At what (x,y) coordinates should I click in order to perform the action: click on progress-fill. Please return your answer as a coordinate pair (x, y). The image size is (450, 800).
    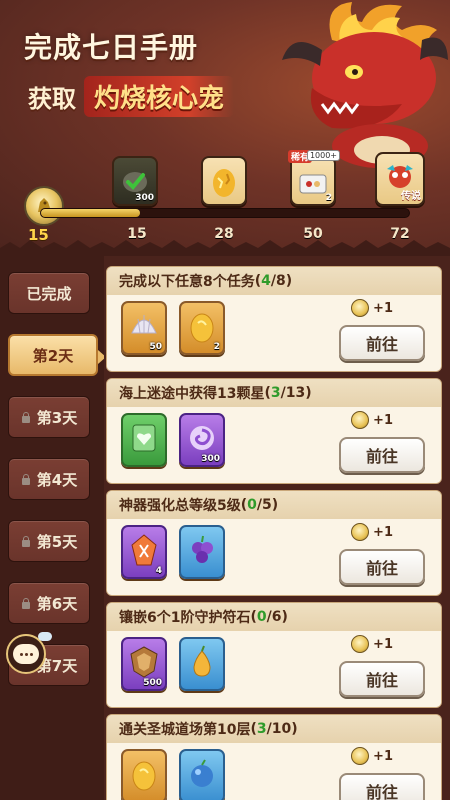
    Looking at the image, I should click on (91, 213).